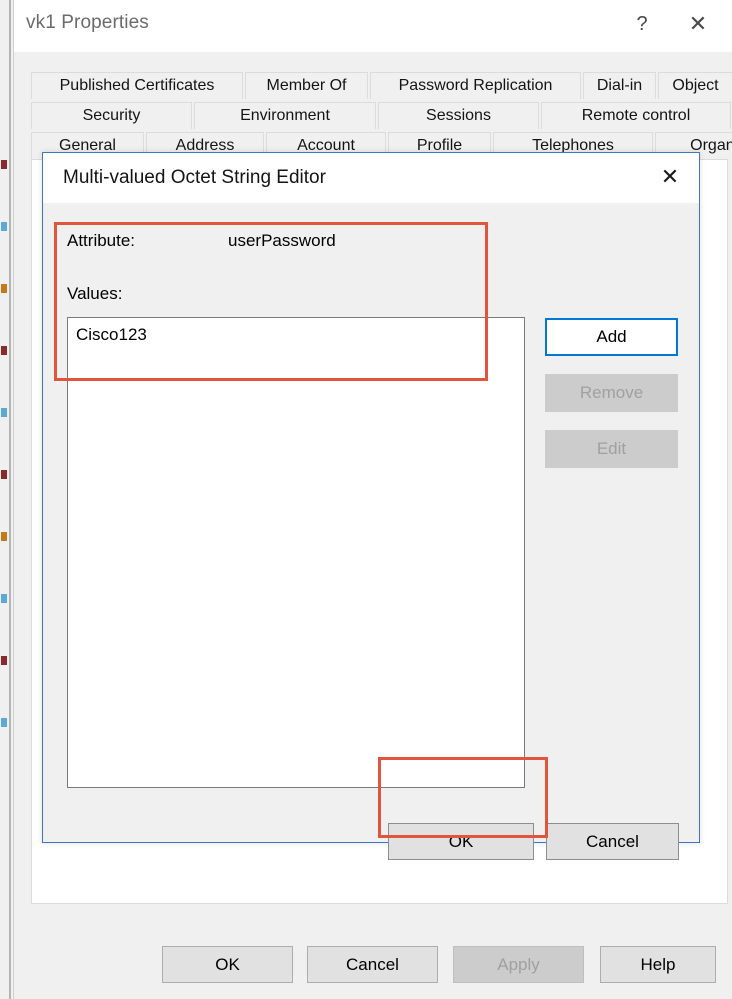 The width and height of the screenshot is (732, 999). I want to click on tab-member-of: Member Of, so click(306, 85).